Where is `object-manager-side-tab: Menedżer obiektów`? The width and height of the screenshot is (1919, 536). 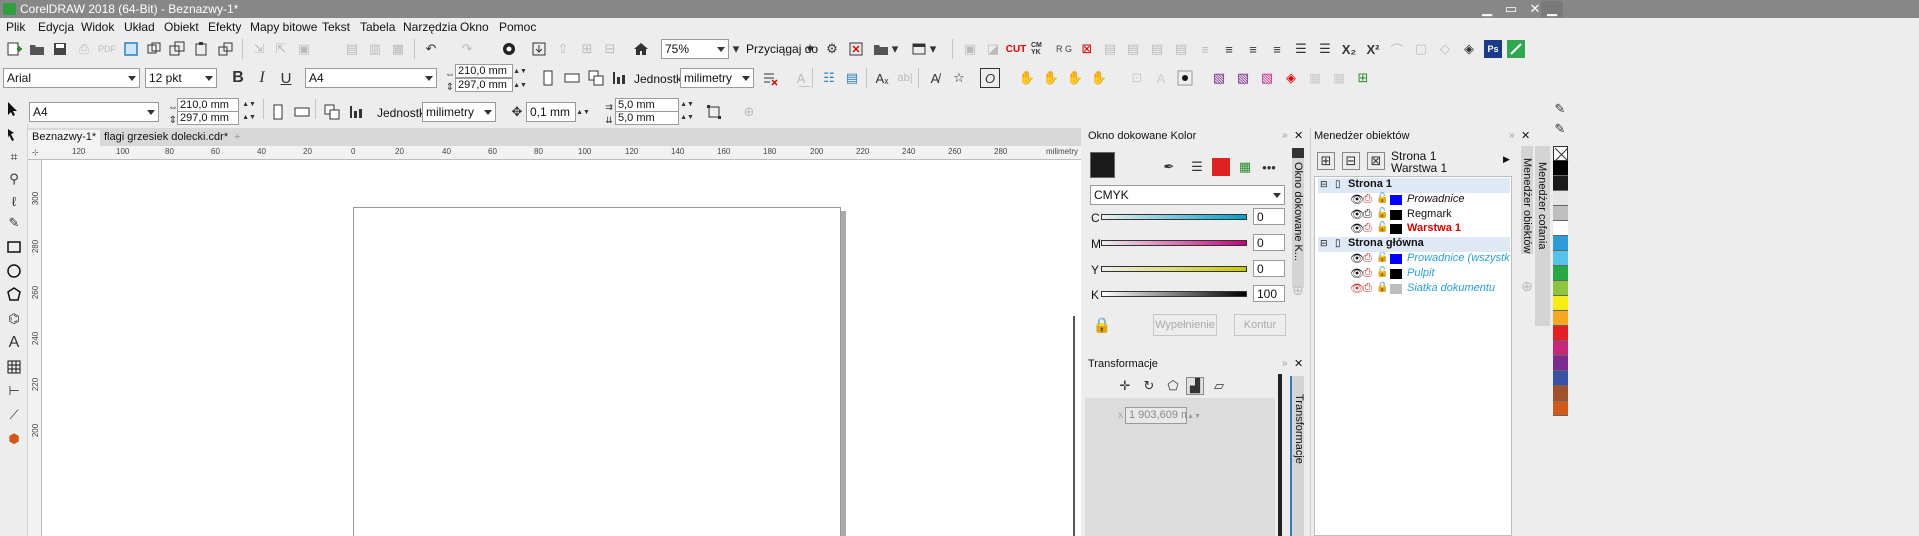
object-manager-side-tab: Menedżer obiektów is located at coordinates (1527, 200).